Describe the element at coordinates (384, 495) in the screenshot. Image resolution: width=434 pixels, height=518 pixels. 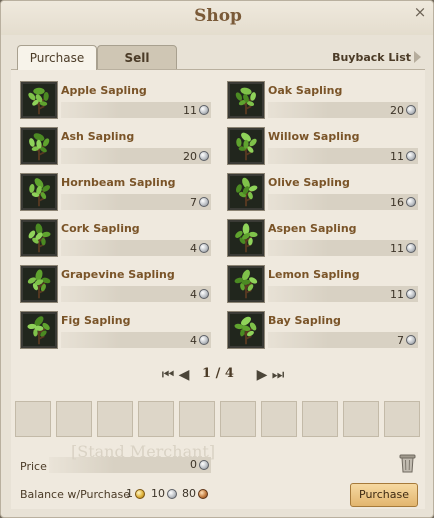
I see `purchase-button: Purchase` at that location.